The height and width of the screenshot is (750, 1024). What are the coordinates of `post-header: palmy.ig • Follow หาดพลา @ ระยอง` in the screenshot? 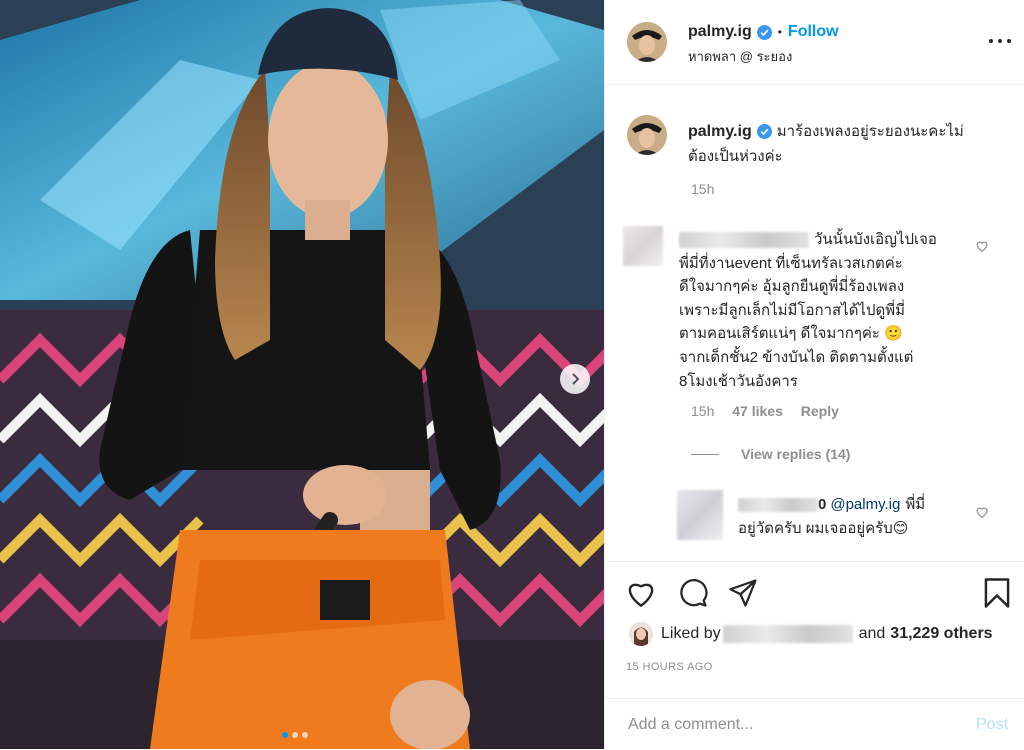 It's located at (814, 42).